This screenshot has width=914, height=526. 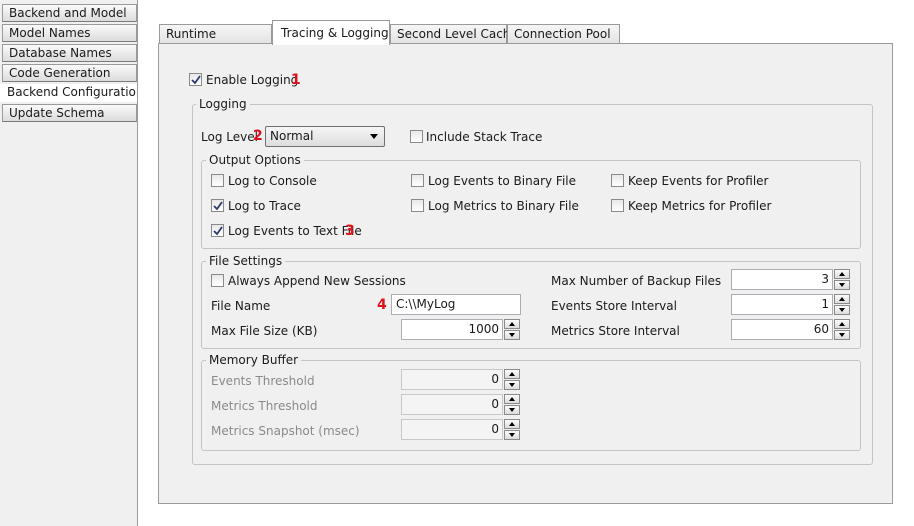 I want to click on callout-marker-1: 1, so click(x=296, y=80).